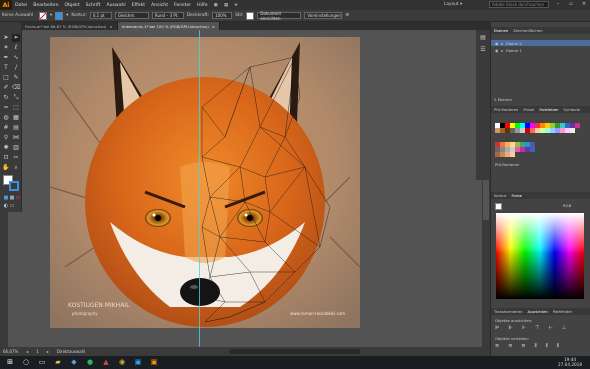 This screenshot has width=590, height=369. What do you see at coordinates (16, 88) in the screenshot?
I see `eraser-tool-icon: ⌫` at bounding box center [16, 88].